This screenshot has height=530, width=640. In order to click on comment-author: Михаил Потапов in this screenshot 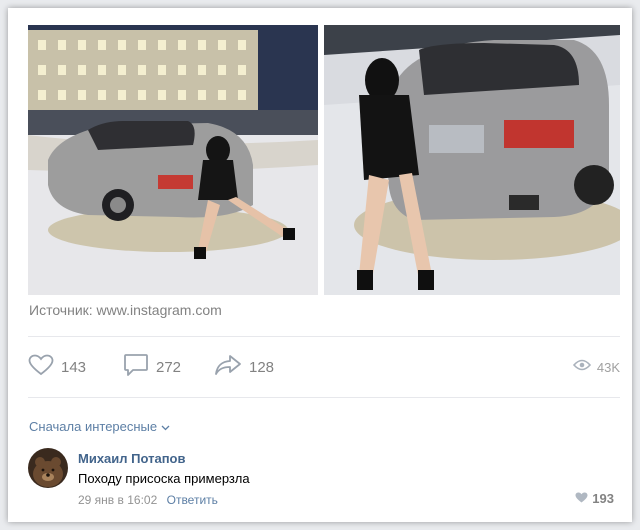, I will do `click(132, 458)`.